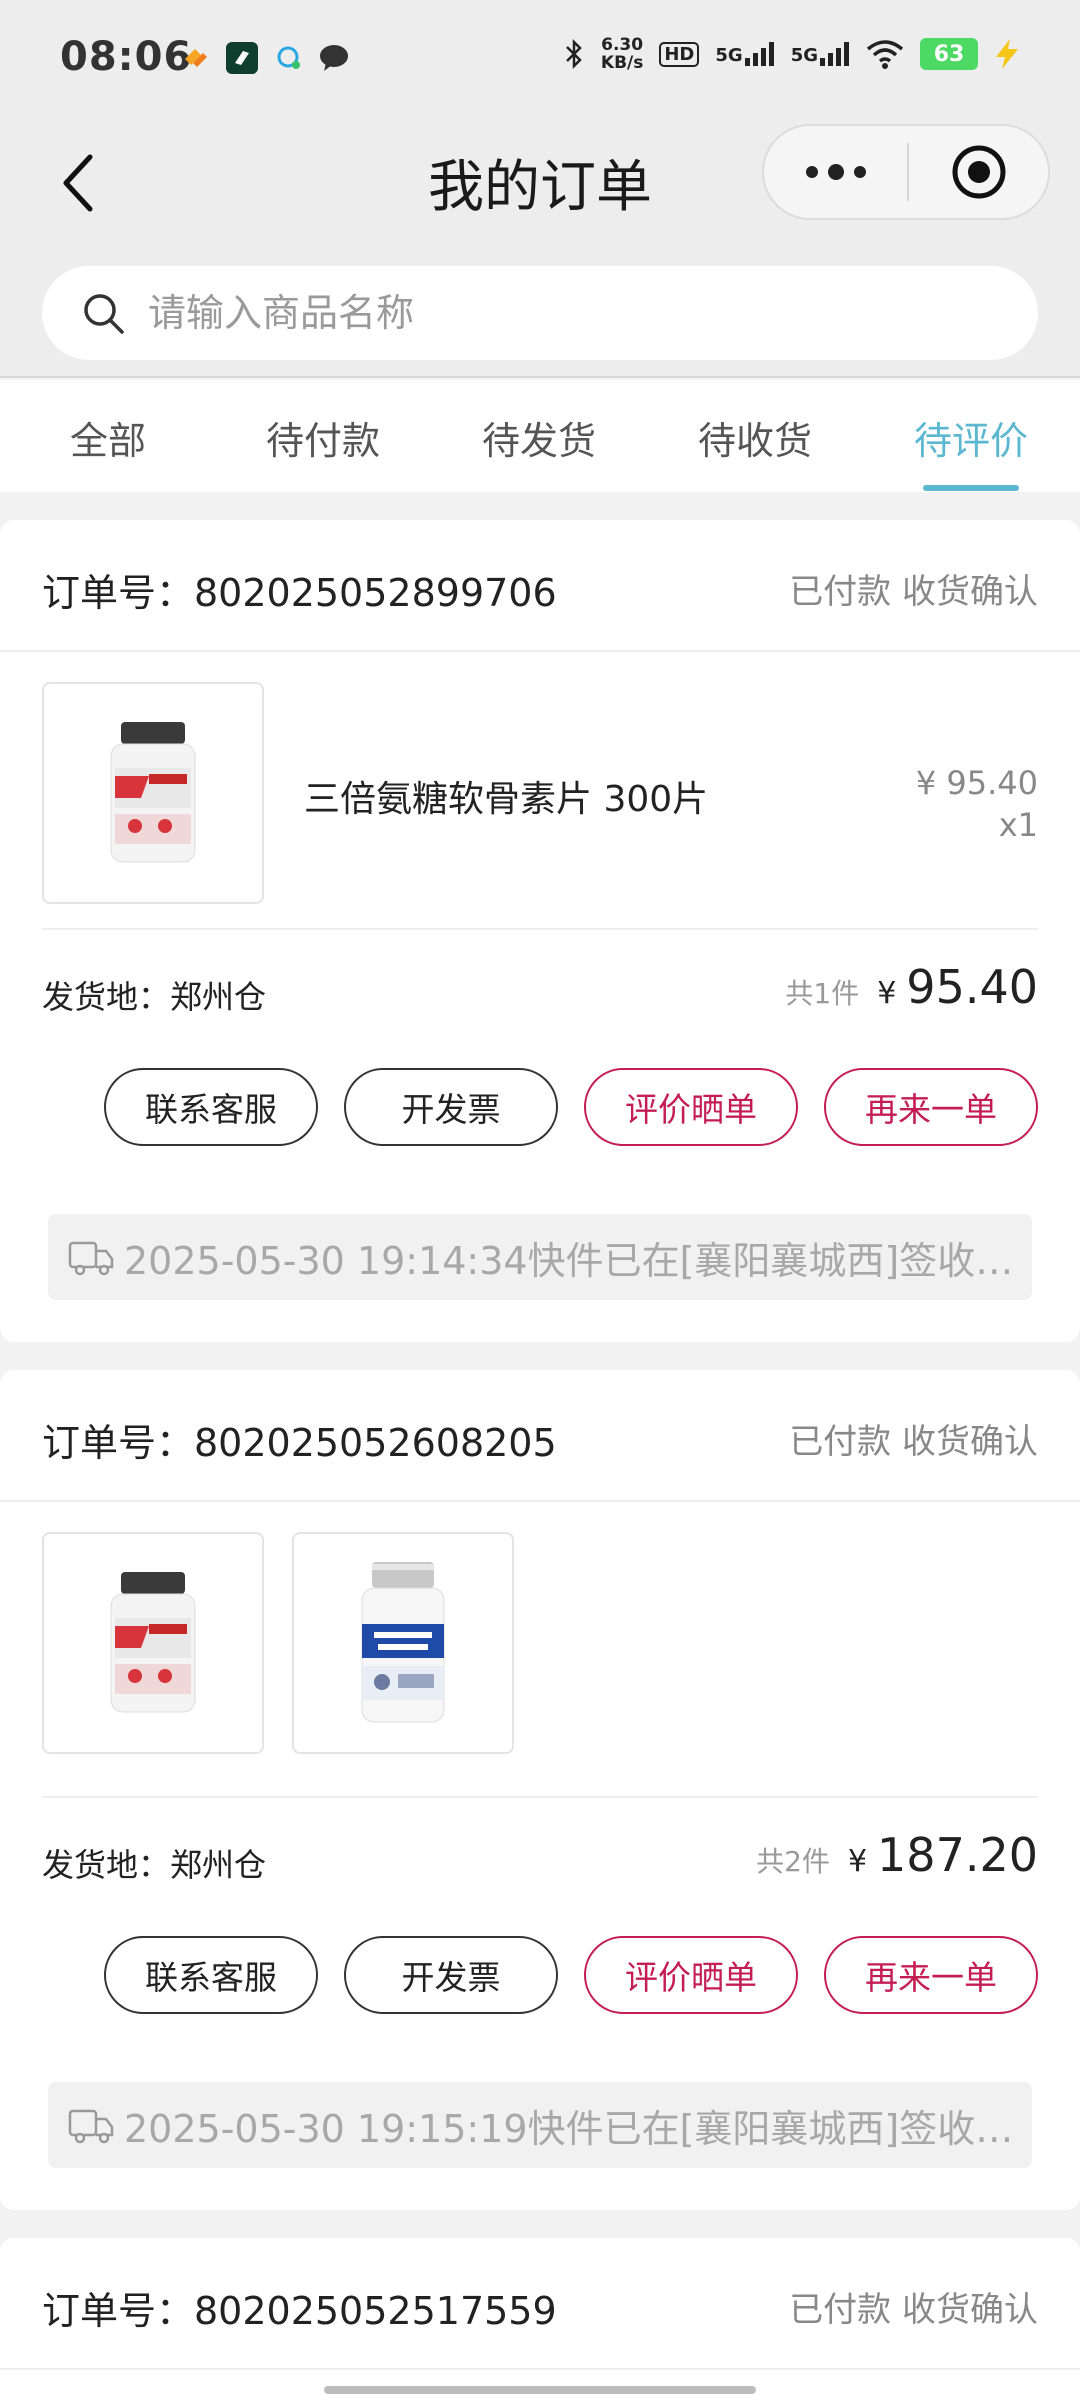 The height and width of the screenshot is (2400, 1080). I want to click on item-count: 共1件, so click(822, 993).